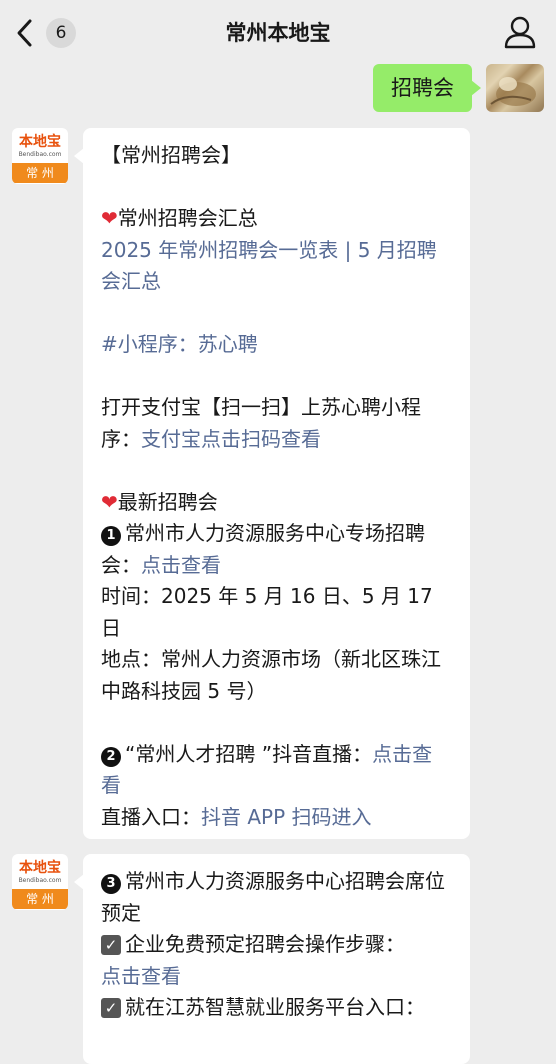  Describe the element at coordinates (267, 612) in the screenshot. I see `item1-time: 时间：2025 年 5 月 16 日、5 月 17 日` at that location.